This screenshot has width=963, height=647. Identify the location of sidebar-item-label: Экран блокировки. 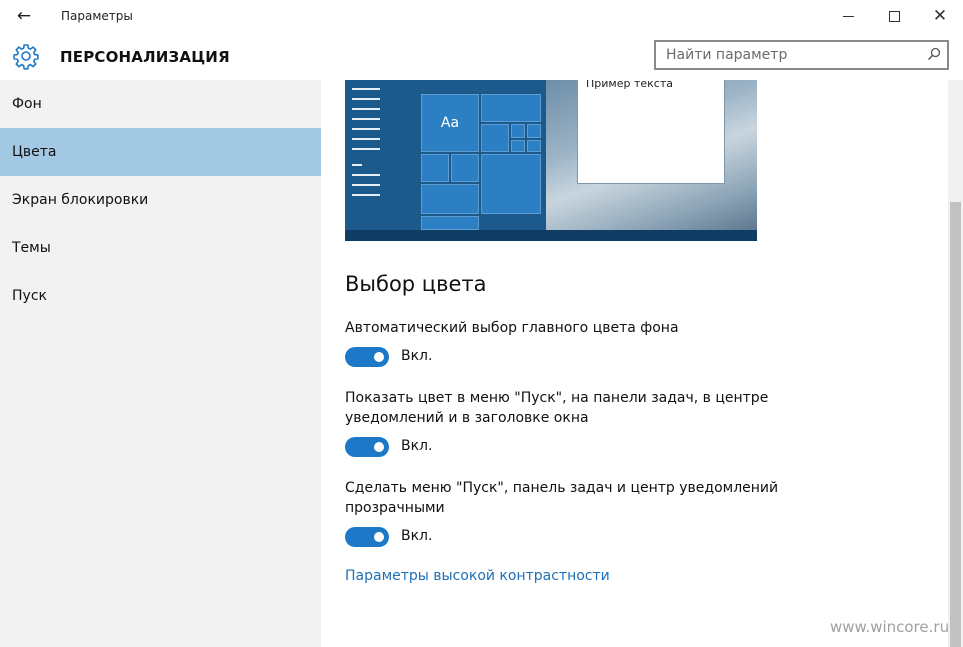
(80, 200).